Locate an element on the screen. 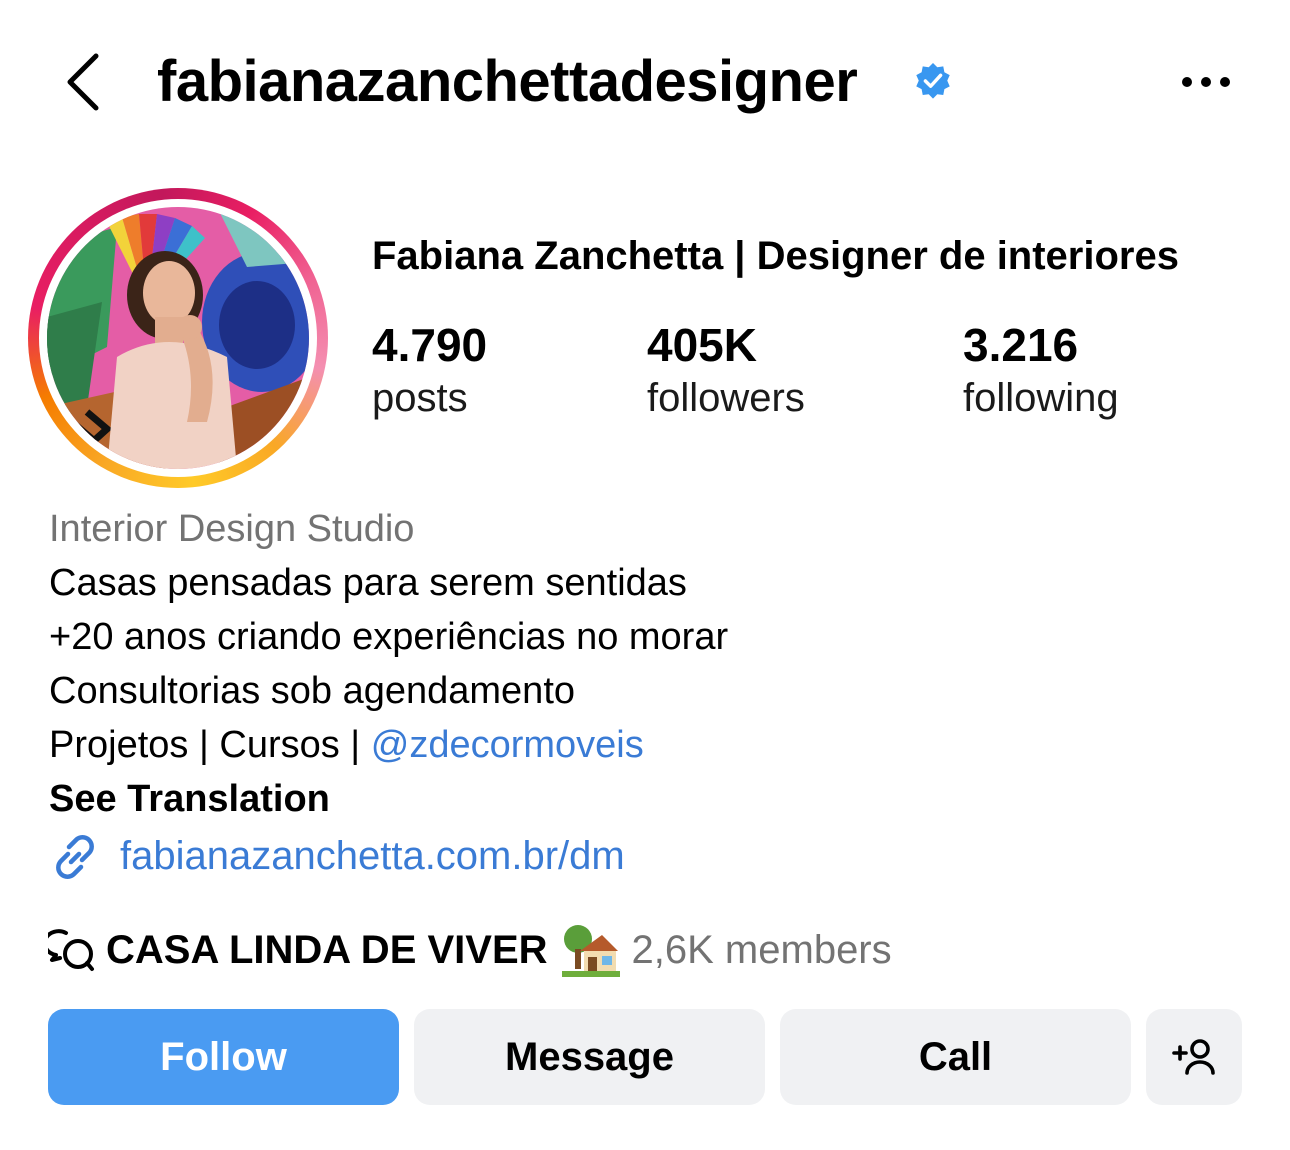 This screenshot has height=1150, width=1290. bio-line: +20 anos criando experiências no morar is located at coordinates (389, 637).